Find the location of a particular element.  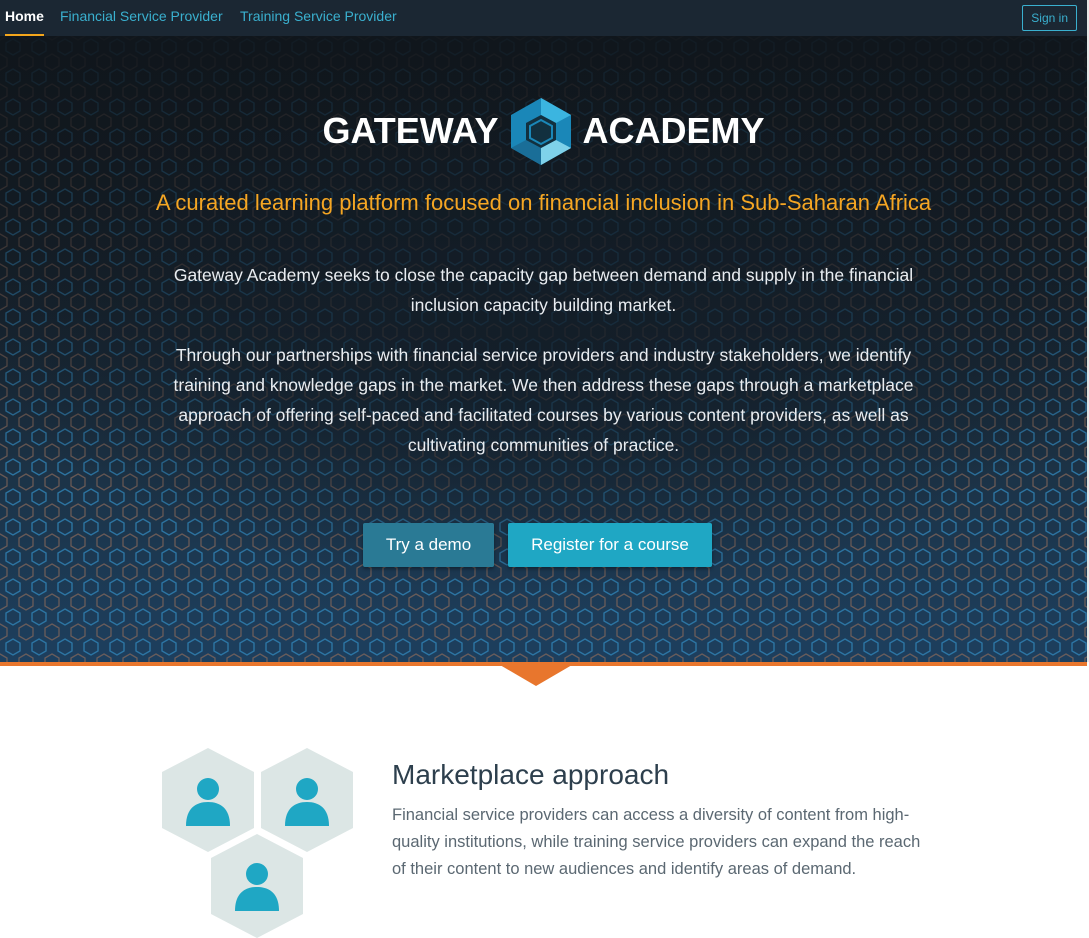

register-course-button: Register for a course is located at coordinates (610, 545).